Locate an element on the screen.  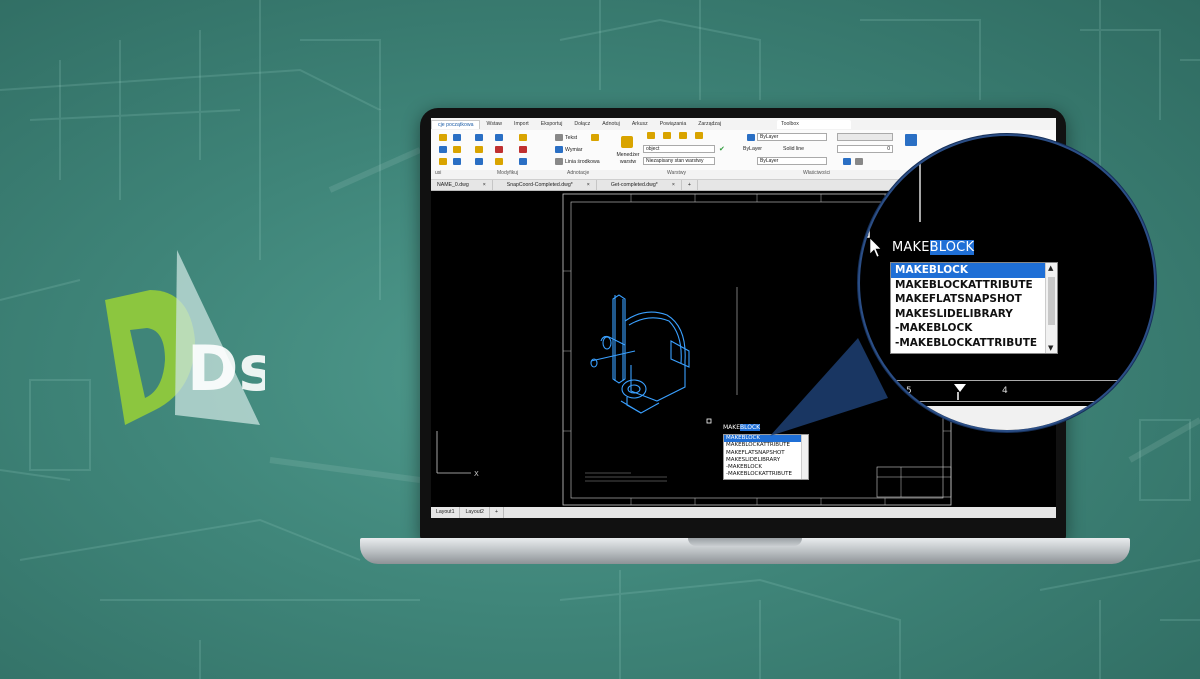
scrollbar: ▲ ▼ is located at coordinates (1051, 308).